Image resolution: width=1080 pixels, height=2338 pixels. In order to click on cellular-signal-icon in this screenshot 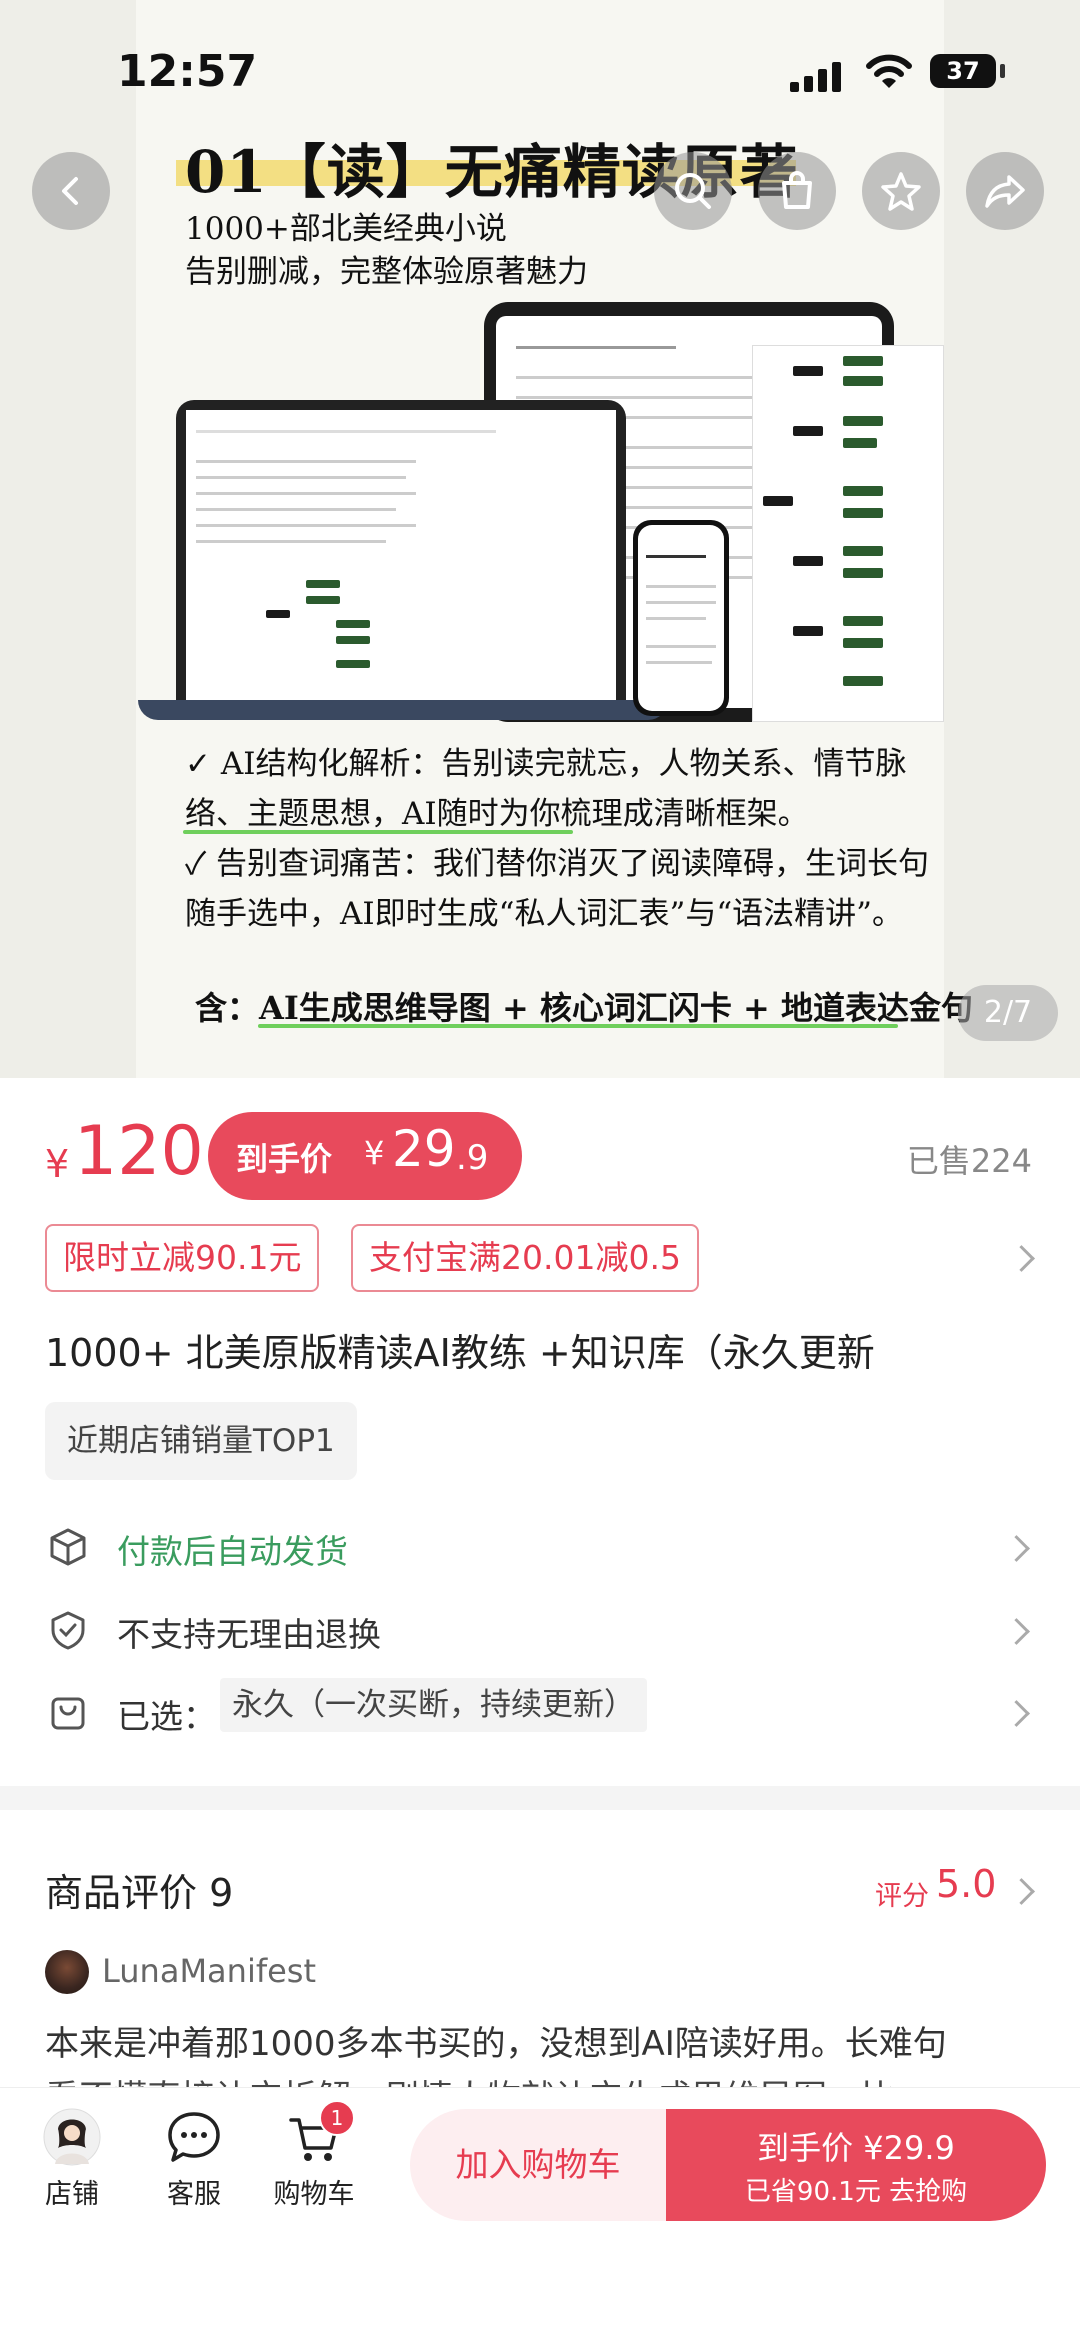, I will do `click(815, 77)`.